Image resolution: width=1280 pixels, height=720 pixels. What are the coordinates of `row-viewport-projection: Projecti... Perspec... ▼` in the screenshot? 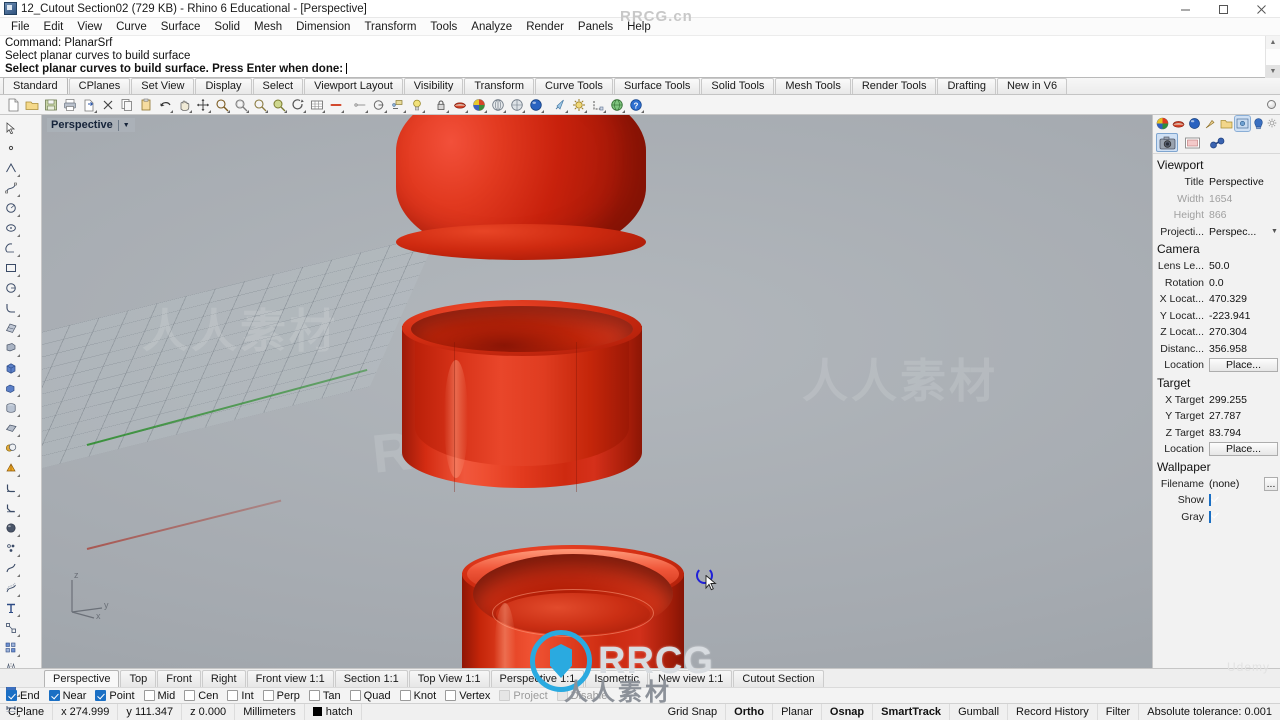 It's located at (1216, 232).